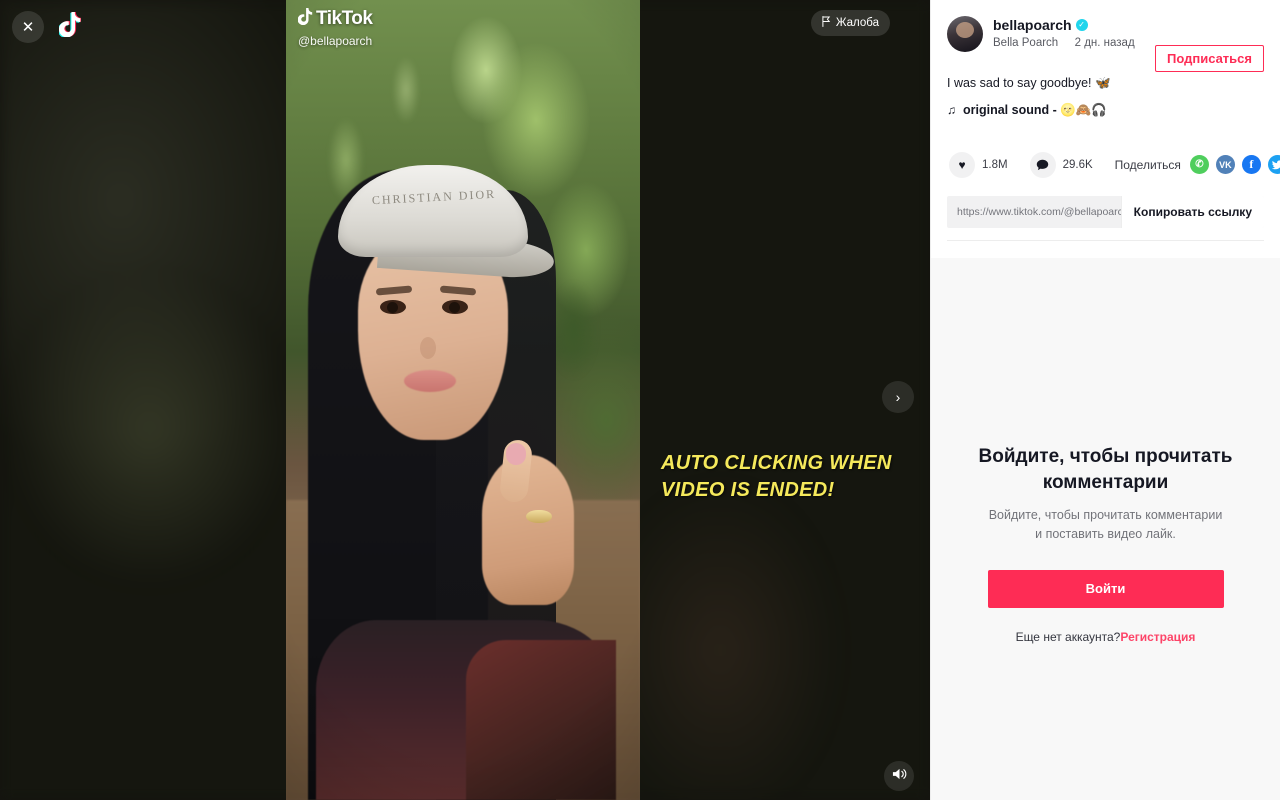  I want to click on signup-link: Регистрация, so click(1157, 637).